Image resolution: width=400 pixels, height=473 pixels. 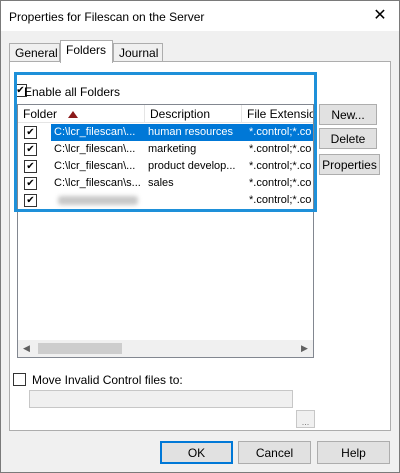 What do you see at coordinates (348, 138) in the screenshot?
I see `delete-folder-button: Delete` at bounding box center [348, 138].